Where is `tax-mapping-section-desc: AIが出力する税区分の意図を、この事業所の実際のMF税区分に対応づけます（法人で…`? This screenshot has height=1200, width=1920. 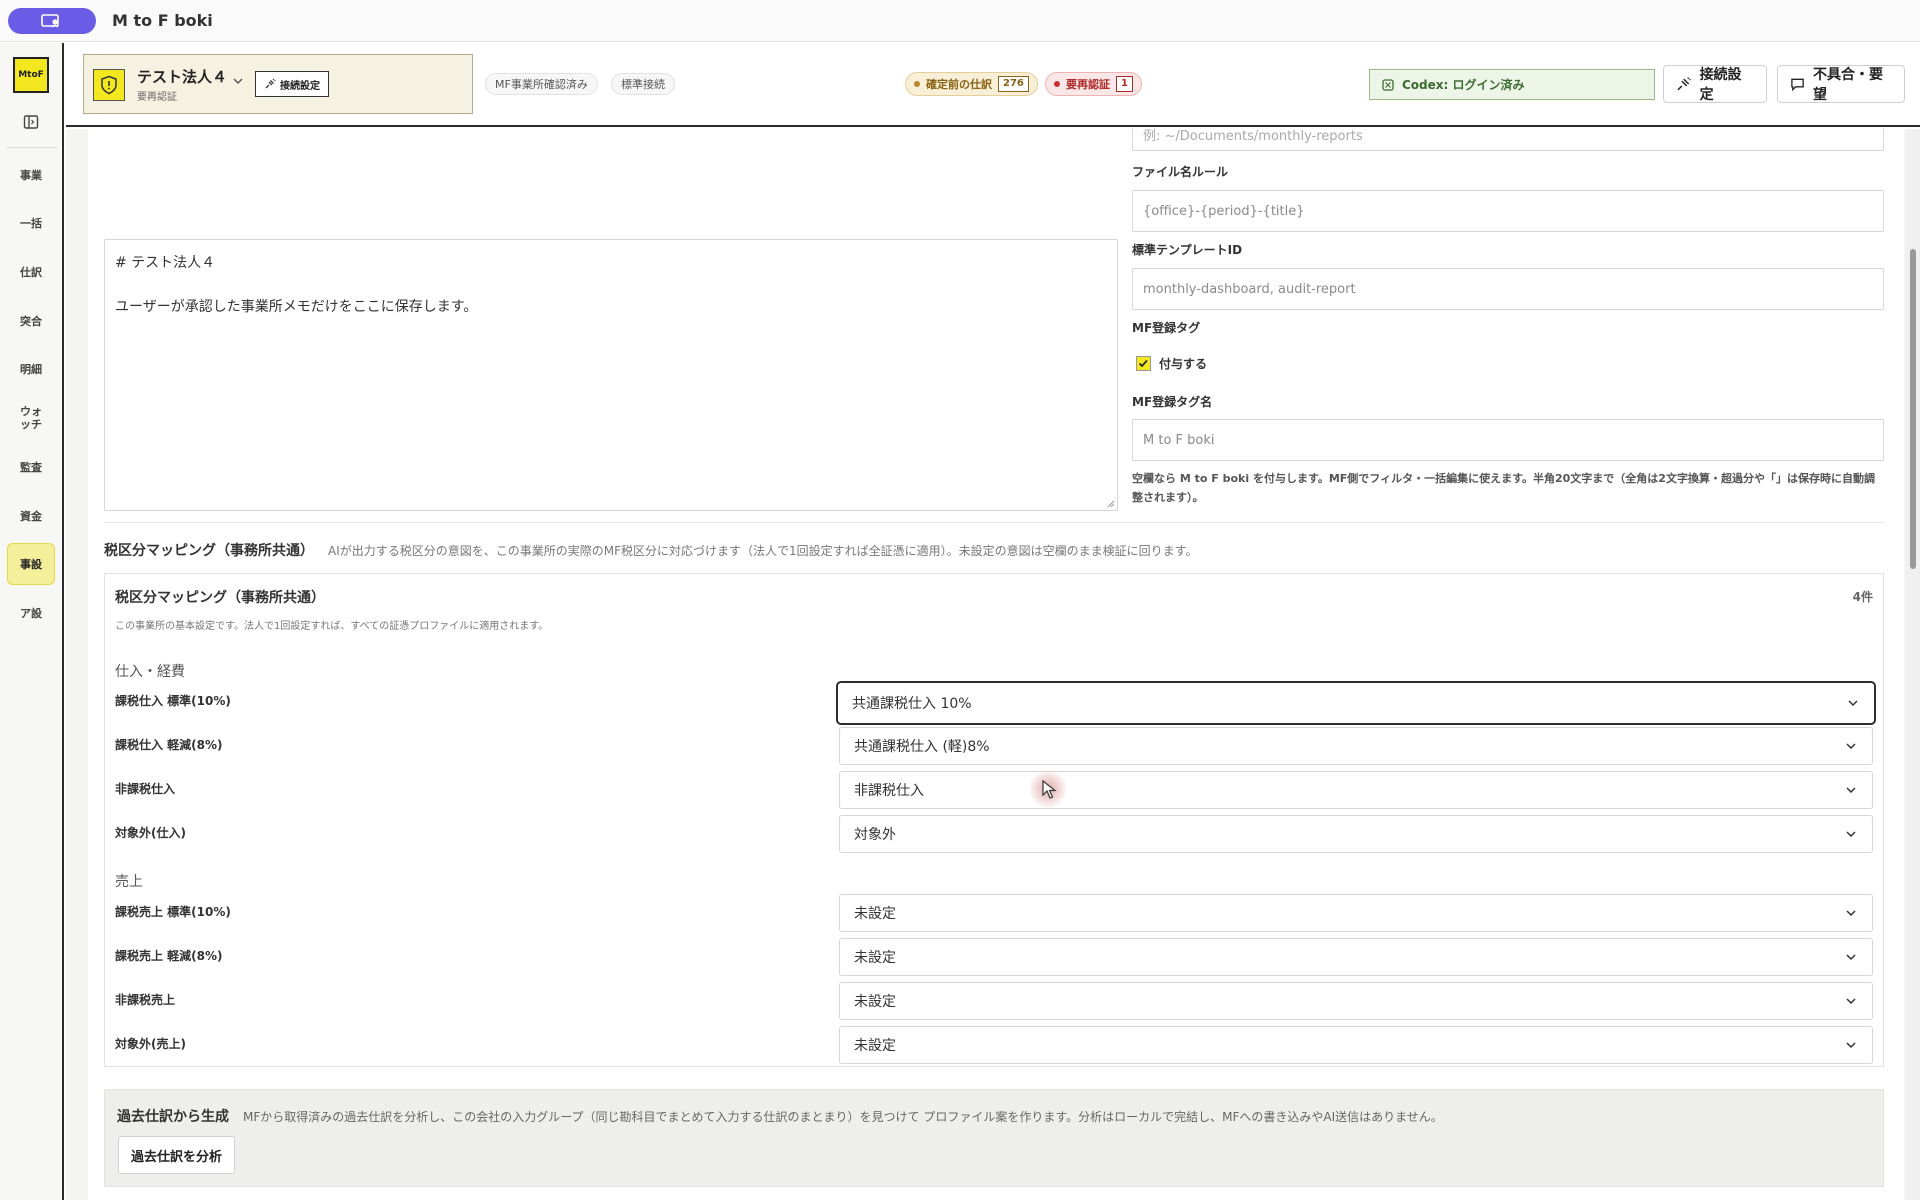
tax-mapping-section-desc: AIが出力する税区分の意図を、この事業所の実際のMF税区分に対応づけます（法人で… is located at coordinates (763, 550).